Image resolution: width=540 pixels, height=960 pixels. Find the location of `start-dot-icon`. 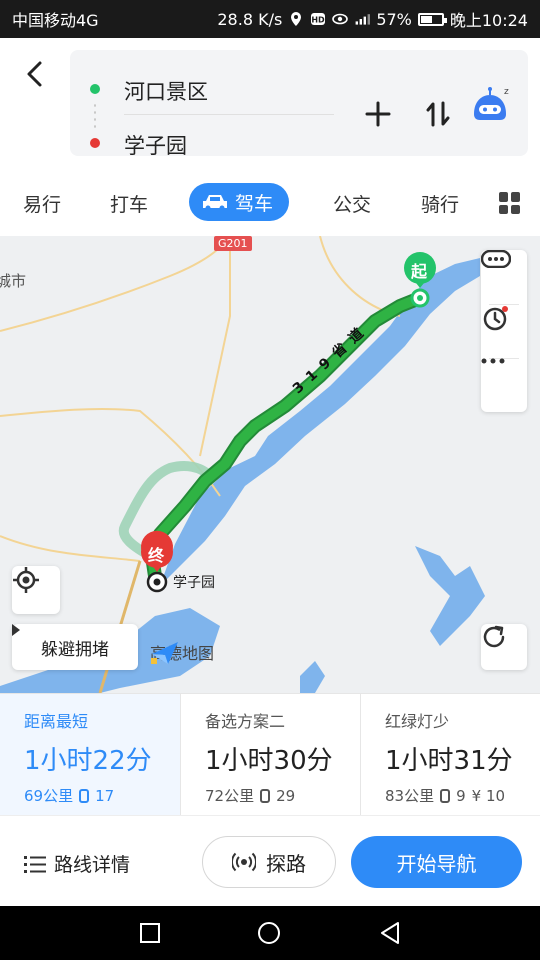

start-dot-icon is located at coordinates (95, 89).